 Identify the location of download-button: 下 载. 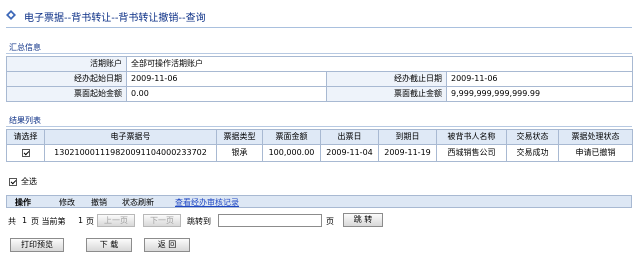
(109, 245).